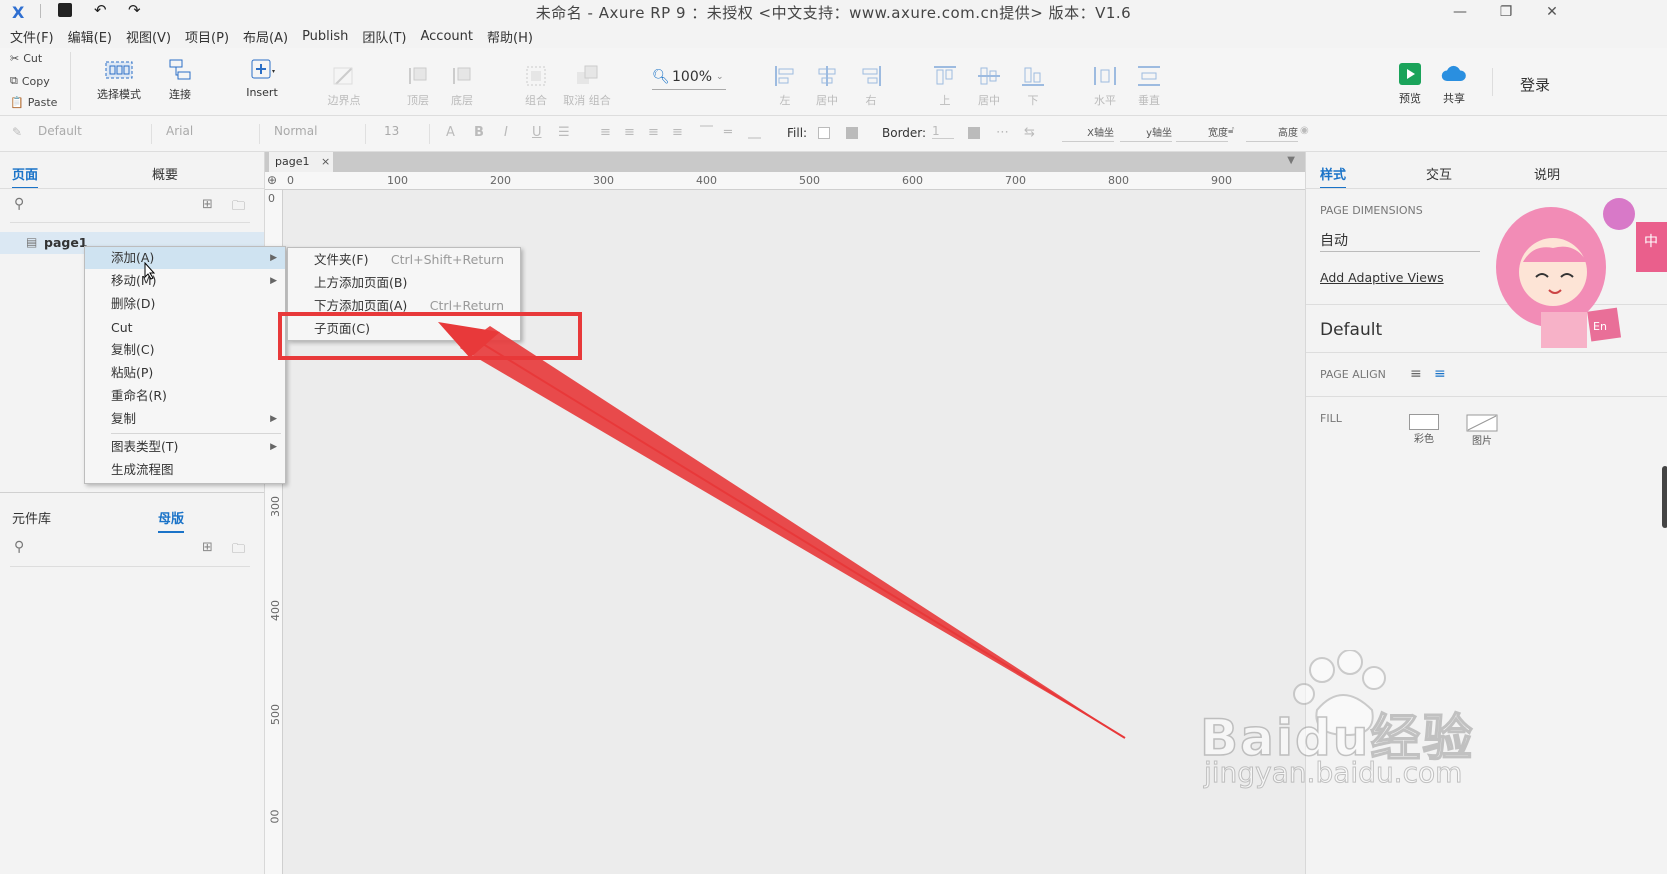 The height and width of the screenshot is (874, 1667). I want to click on menu-view: 视图(V), so click(148, 36).